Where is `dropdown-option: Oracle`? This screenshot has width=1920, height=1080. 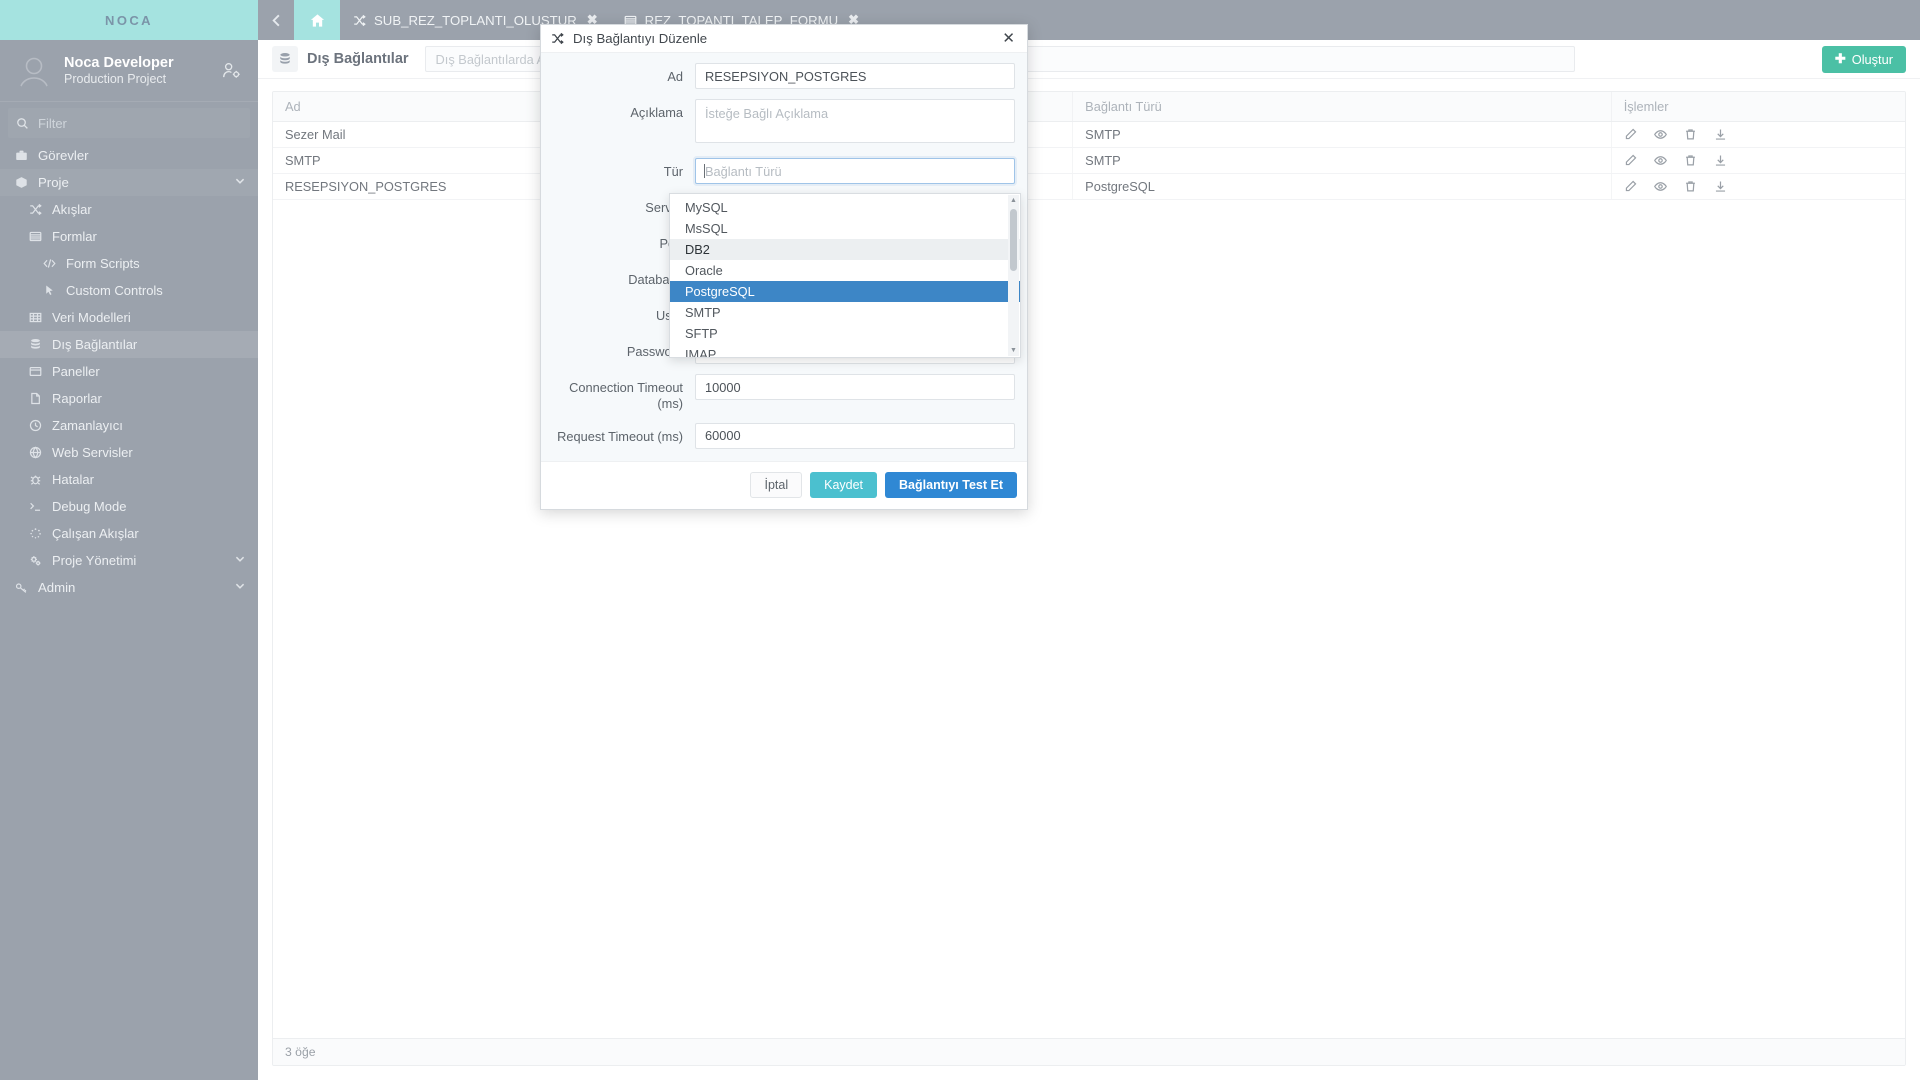
dropdown-option: Oracle is located at coordinates (845, 270).